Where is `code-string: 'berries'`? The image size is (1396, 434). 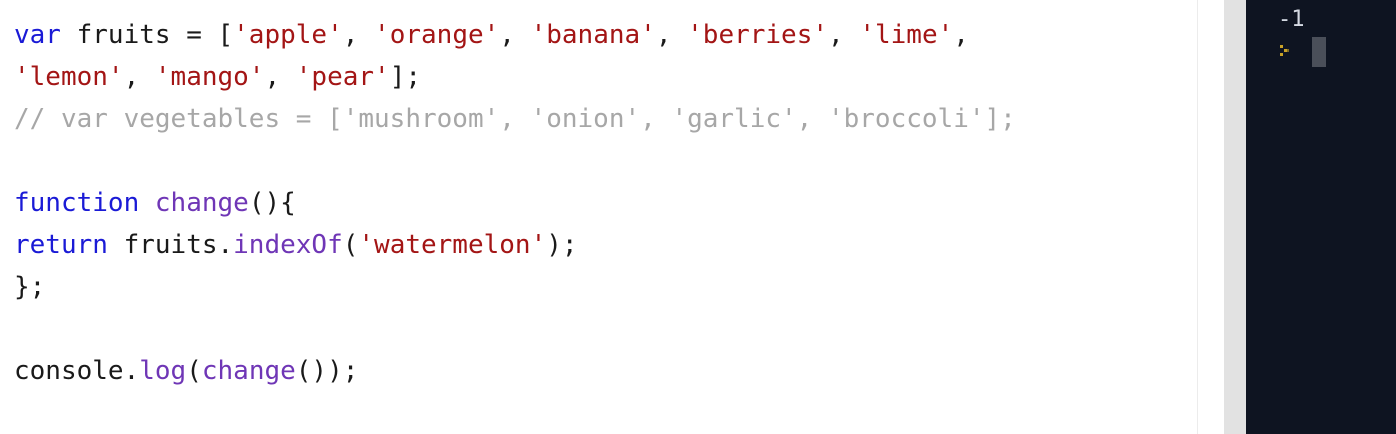 code-string: 'berries' is located at coordinates (758, 35).